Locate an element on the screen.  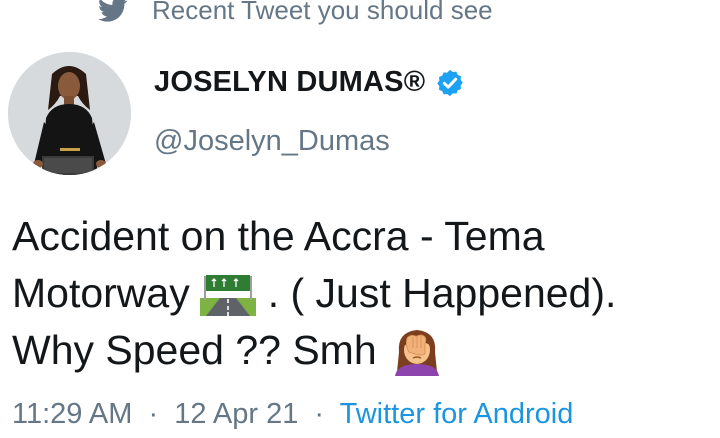
tweet-line-3-text: Why Speed ?? Smh is located at coordinates (194, 350).